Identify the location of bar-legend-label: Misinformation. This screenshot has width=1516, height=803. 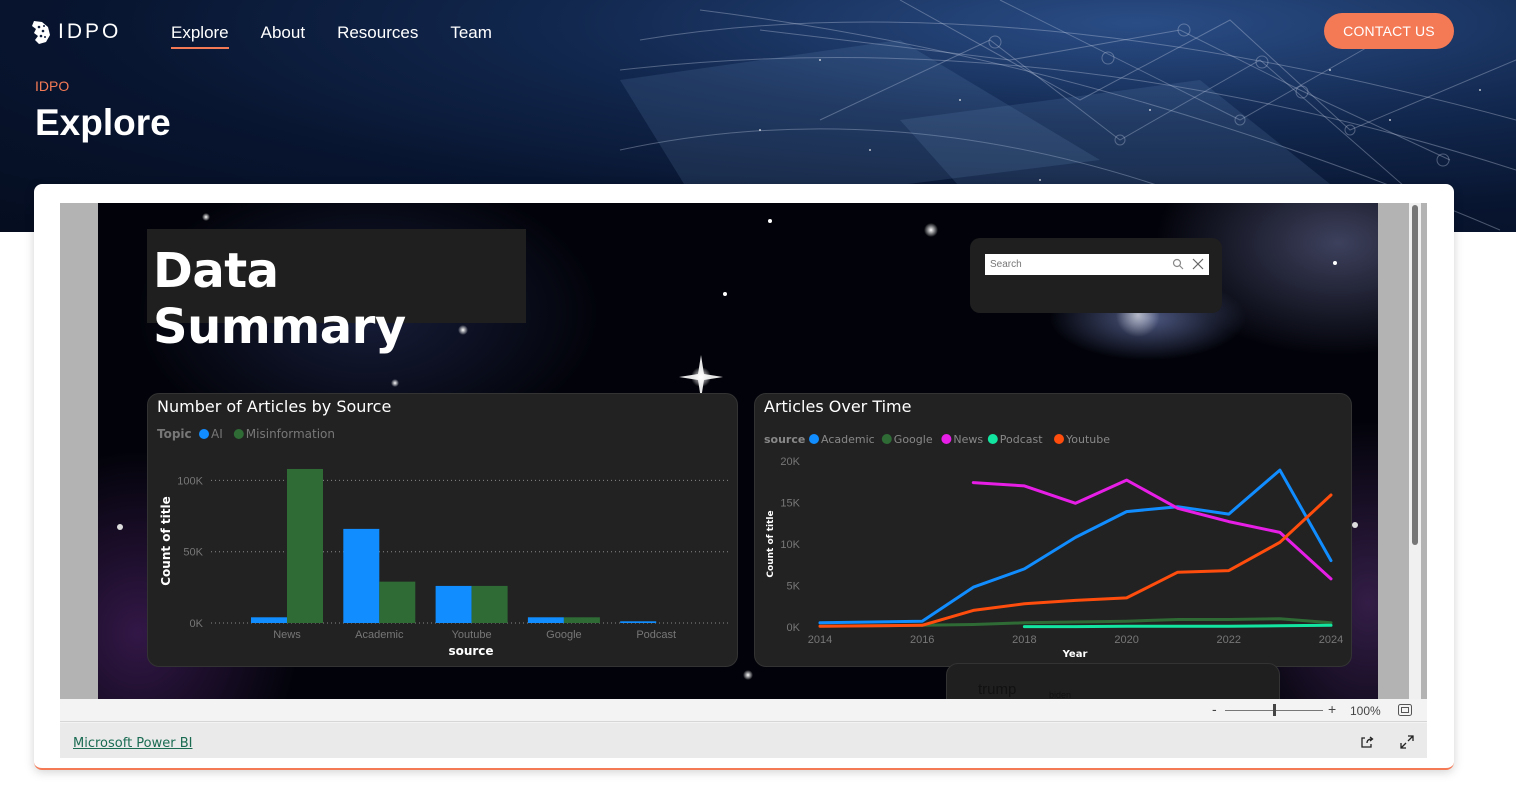
(290, 434).